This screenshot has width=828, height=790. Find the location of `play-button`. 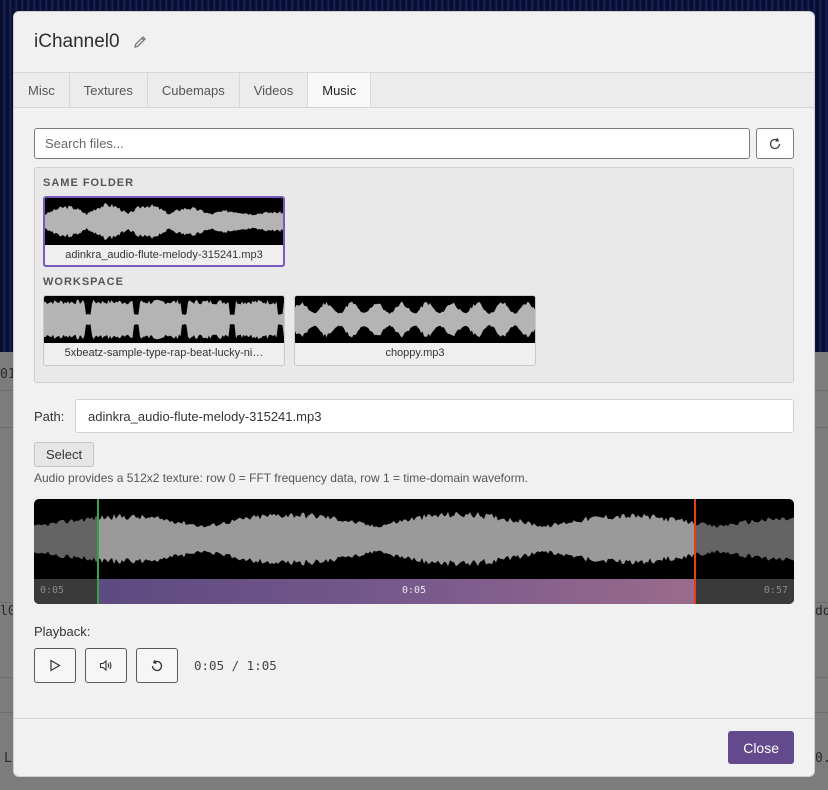

play-button is located at coordinates (55, 665).